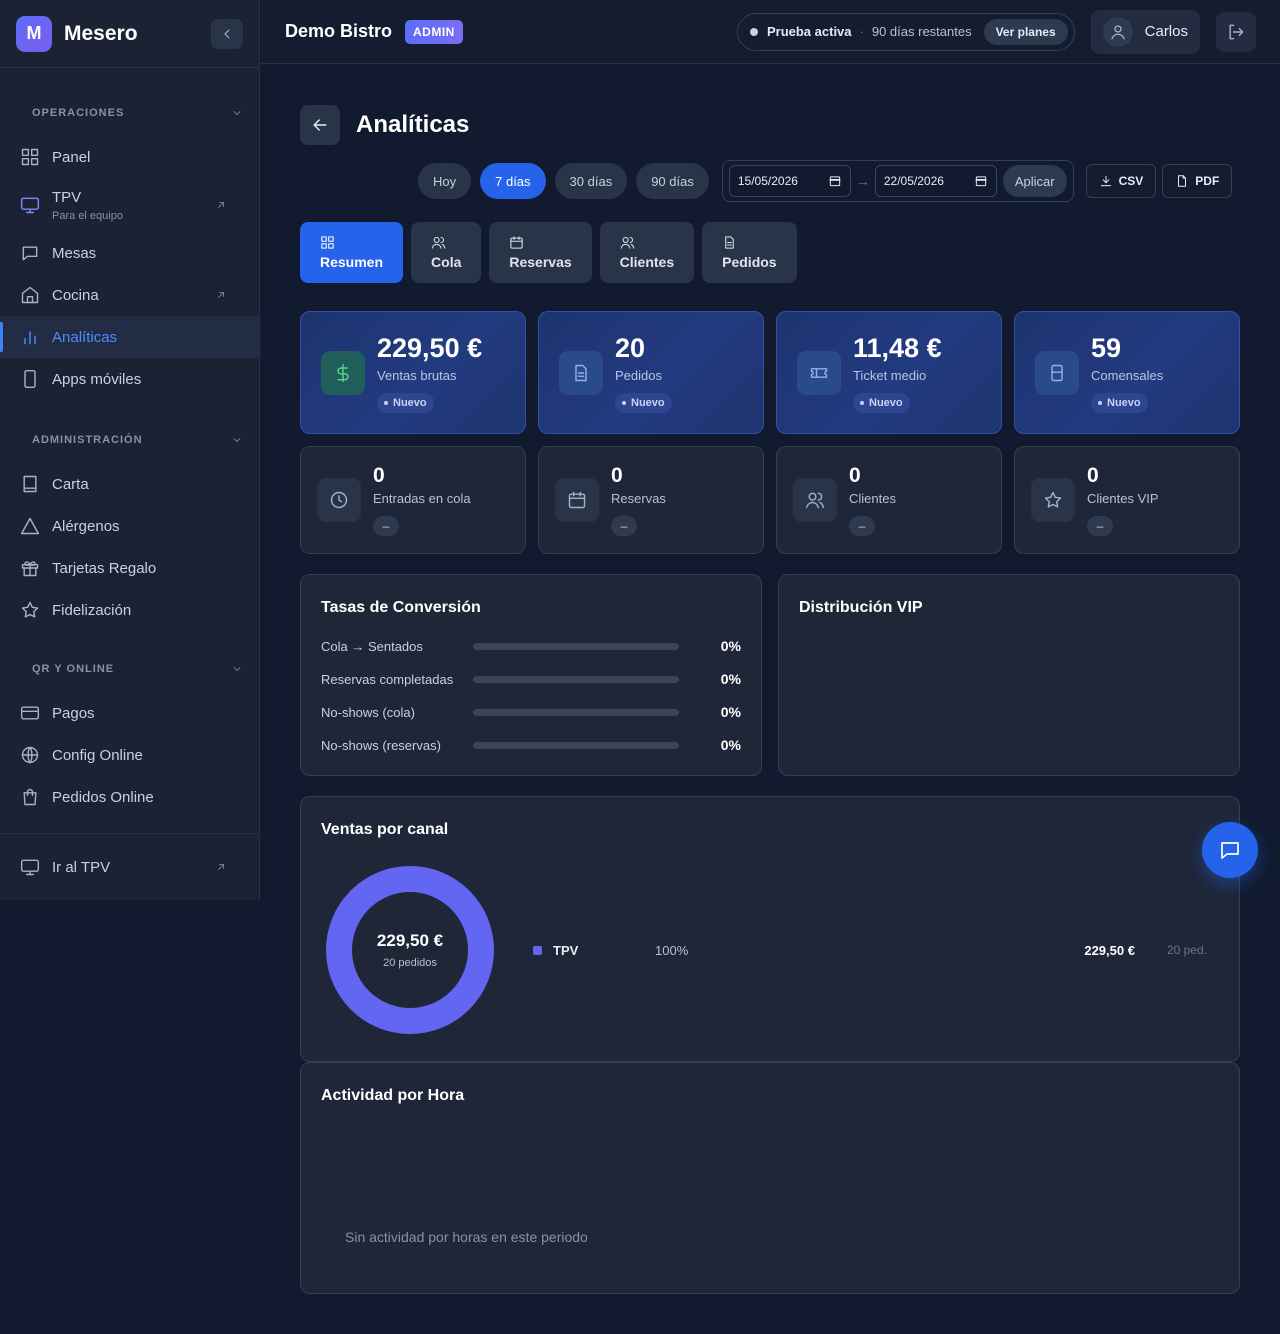 The width and height of the screenshot is (1280, 1334). What do you see at coordinates (401, 607) in the screenshot?
I see `card-title: Tasas de Conversión` at bounding box center [401, 607].